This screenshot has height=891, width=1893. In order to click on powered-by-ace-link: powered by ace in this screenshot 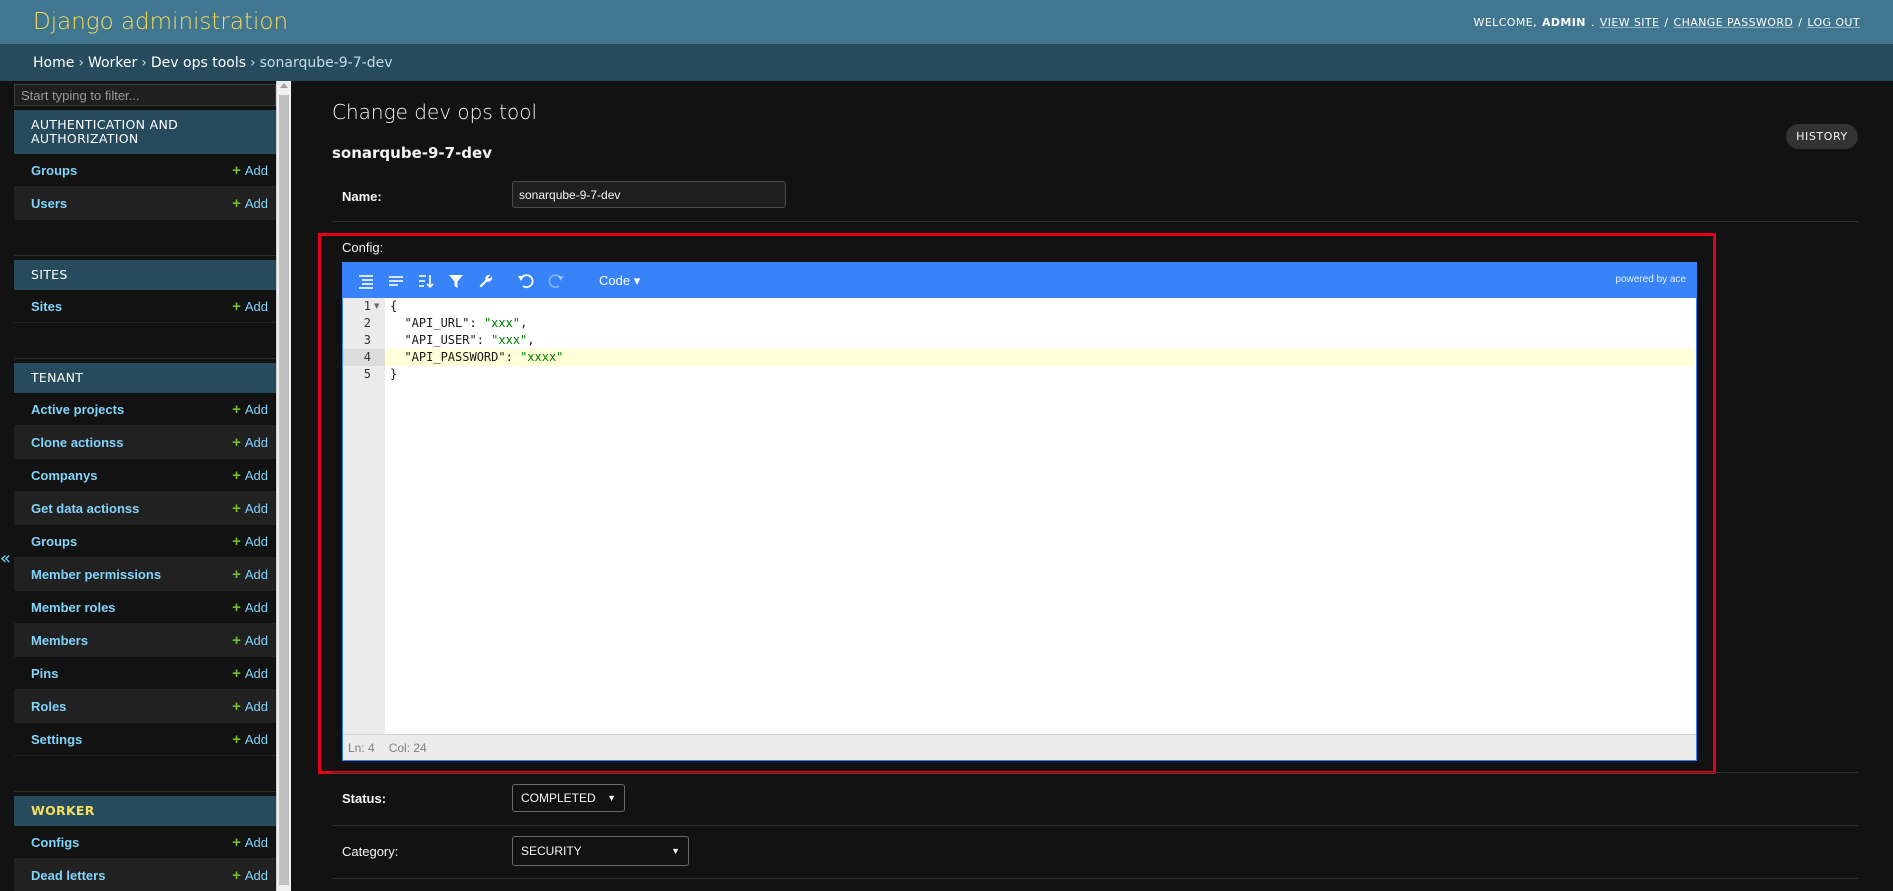, I will do `click(1650, 279)`.